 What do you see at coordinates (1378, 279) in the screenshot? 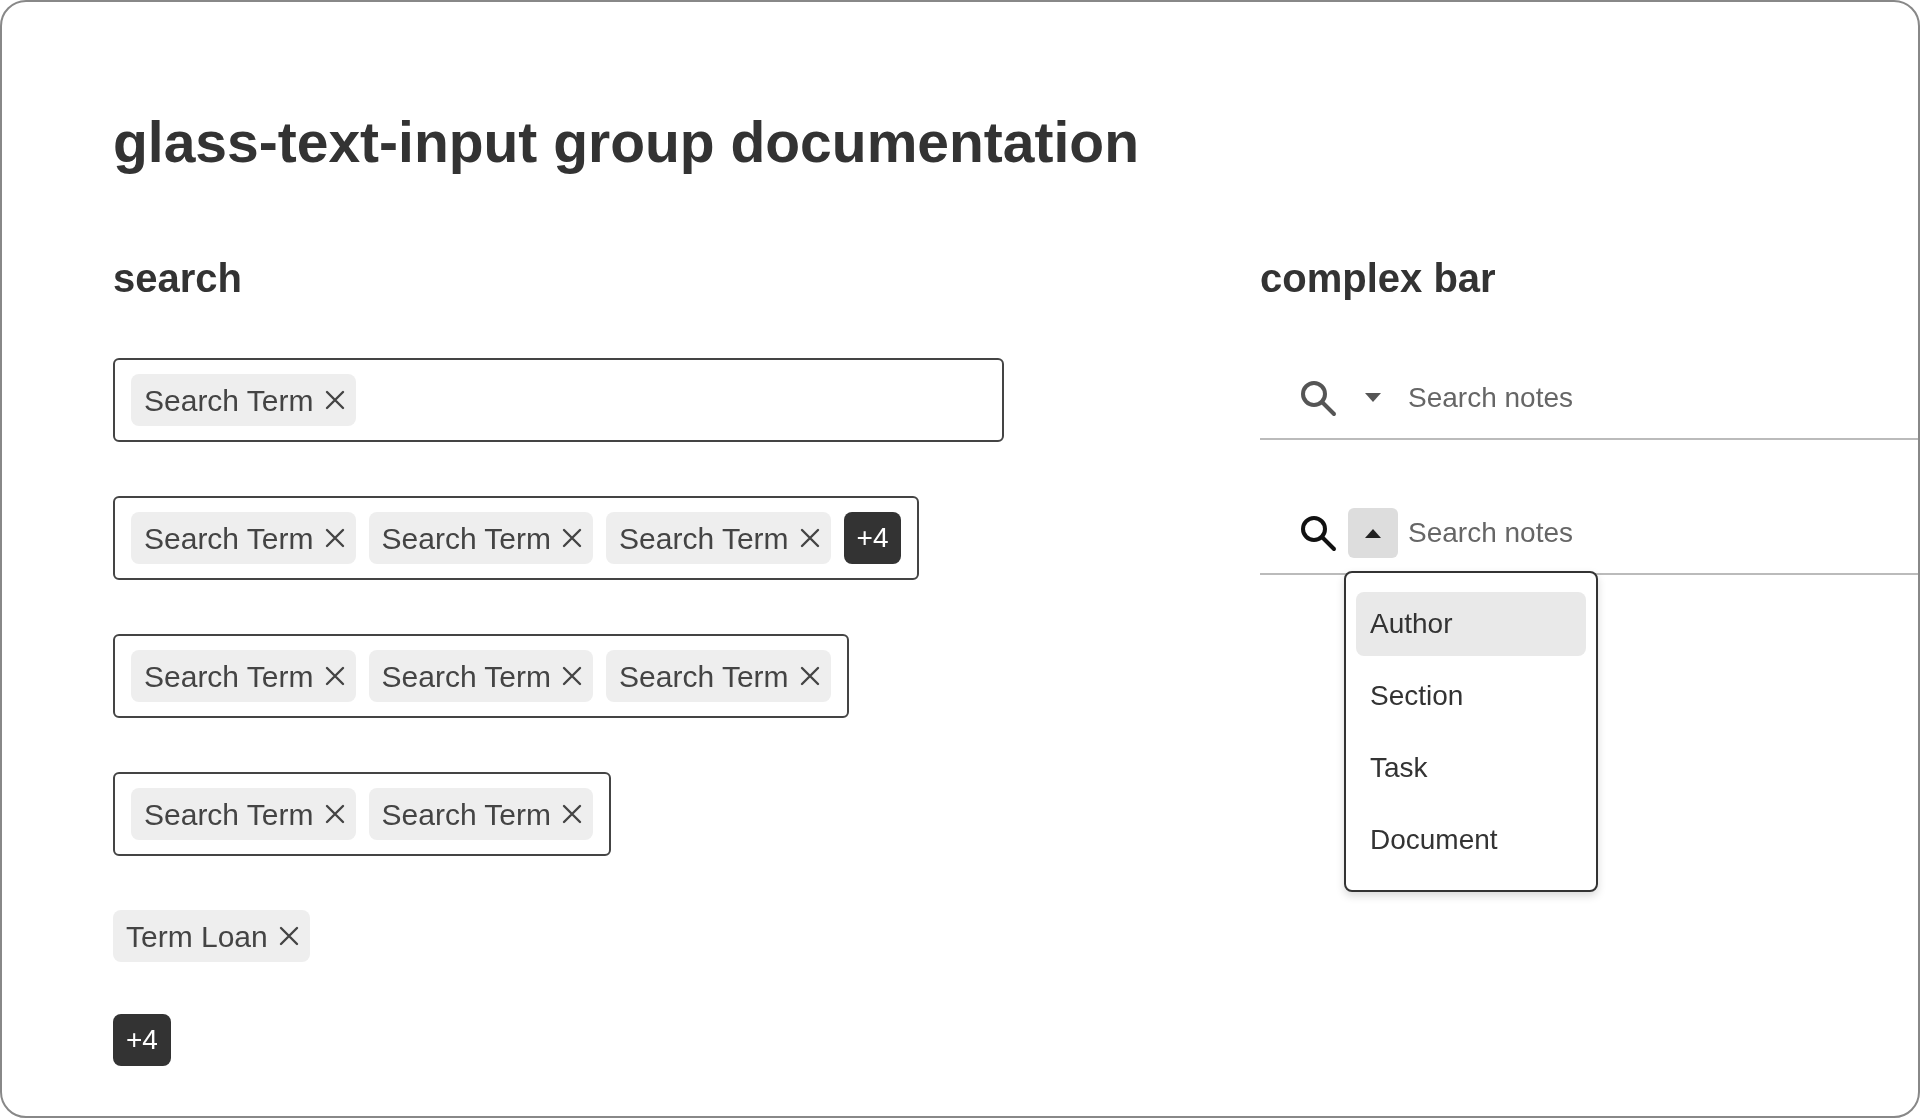
I see `section-heading: complex bar` at bounding box center [1378, 279].